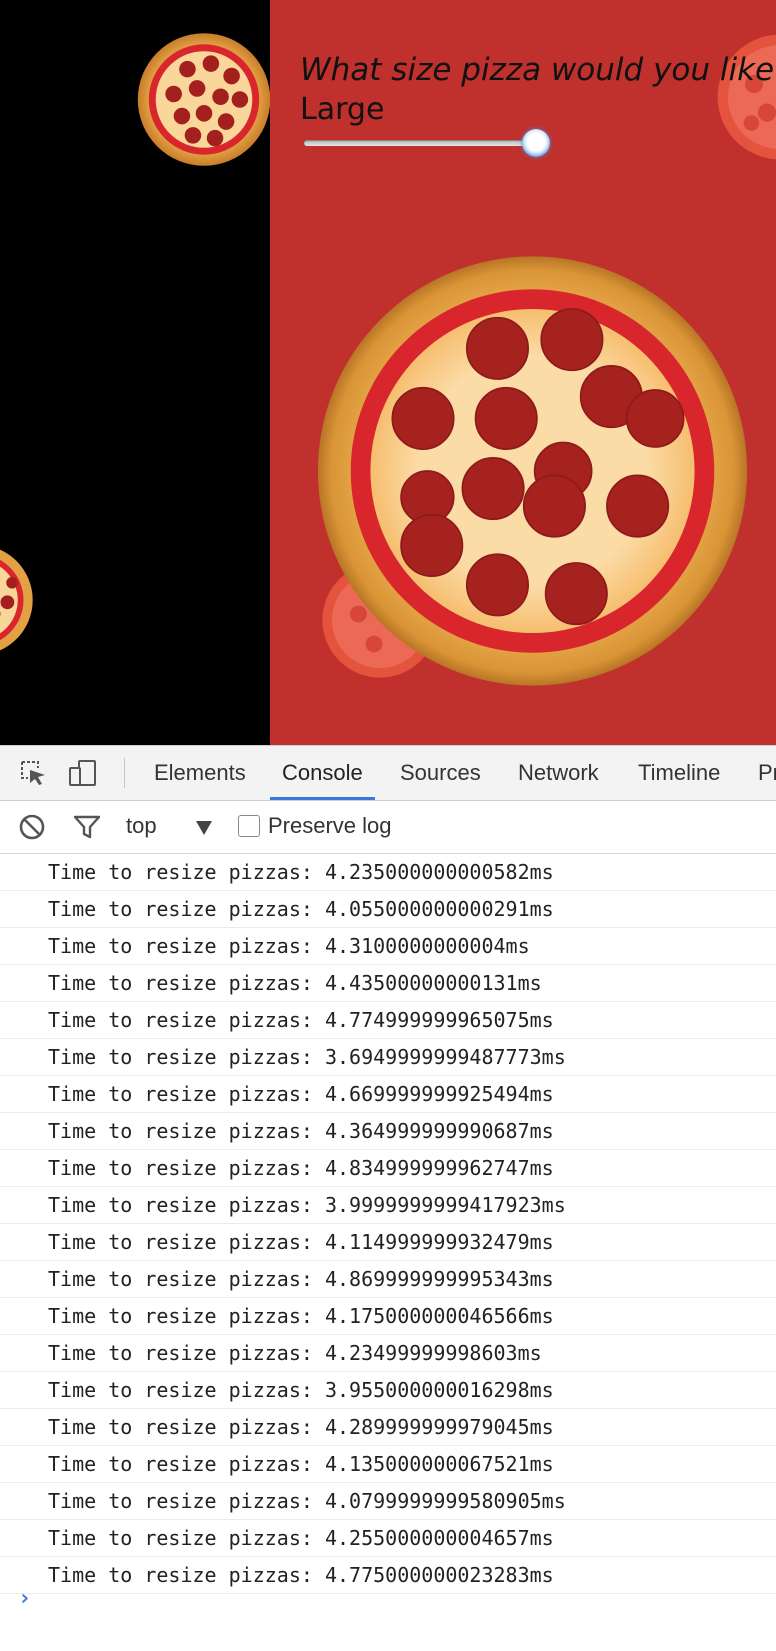 The width and height of the screenshot is (776, 1651). Describe the element at coordinates (200, 773) in the screenshot. I see `tab-elements: Elements` at that location.